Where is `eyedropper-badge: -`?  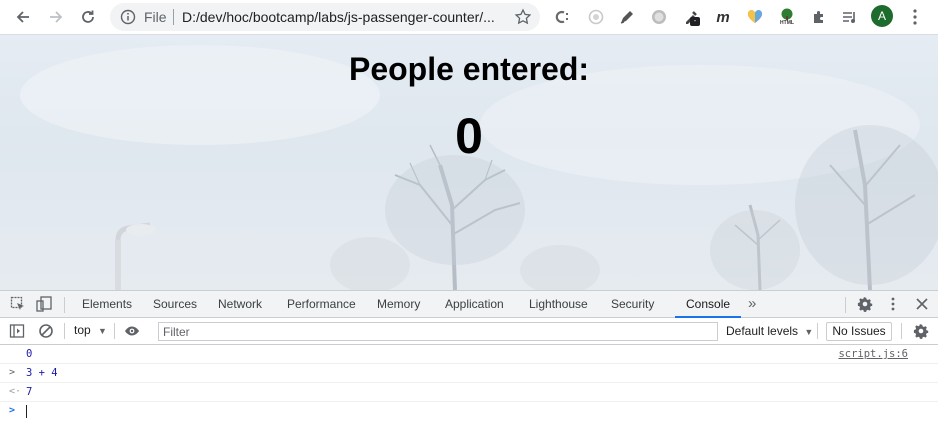
eyedropper-badge: - is located at coordinates (695, 21).